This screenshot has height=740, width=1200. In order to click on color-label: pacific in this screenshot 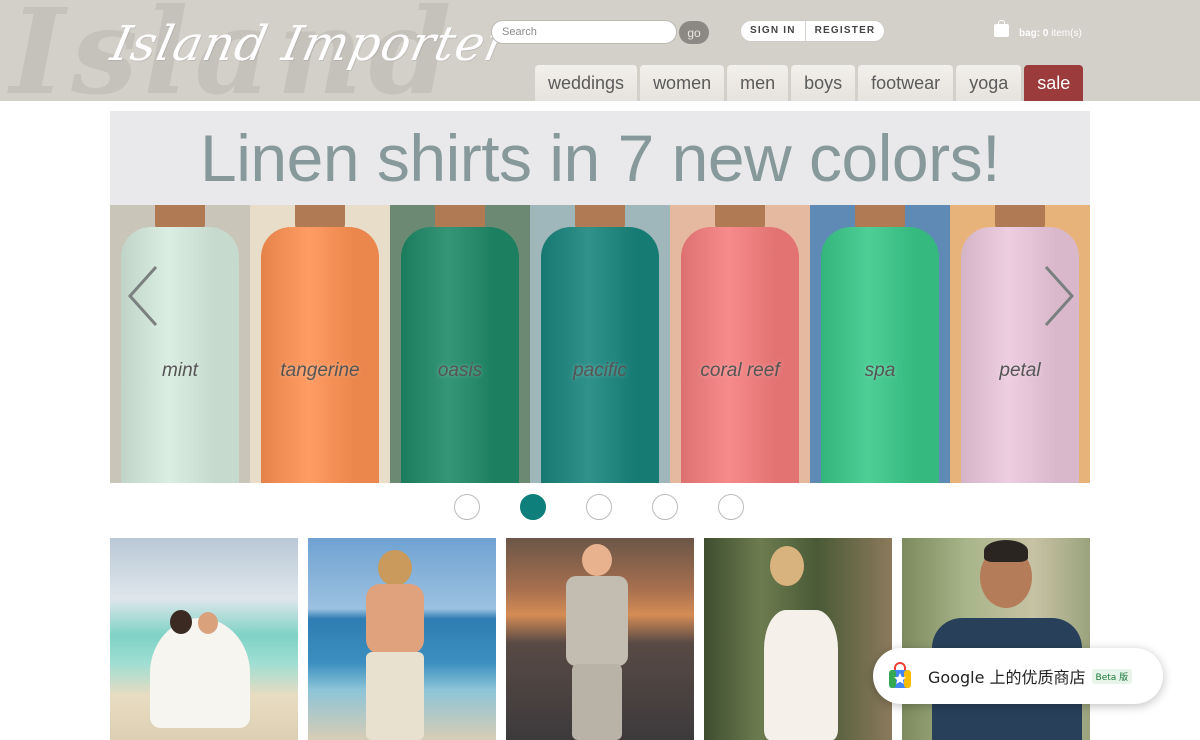, I will do `click(600, 370)`.